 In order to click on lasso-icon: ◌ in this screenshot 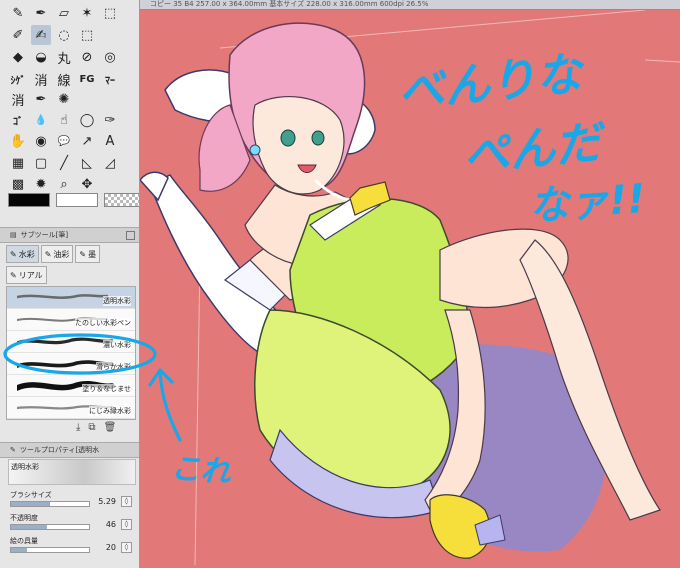, I will do `click(64, 35)`.